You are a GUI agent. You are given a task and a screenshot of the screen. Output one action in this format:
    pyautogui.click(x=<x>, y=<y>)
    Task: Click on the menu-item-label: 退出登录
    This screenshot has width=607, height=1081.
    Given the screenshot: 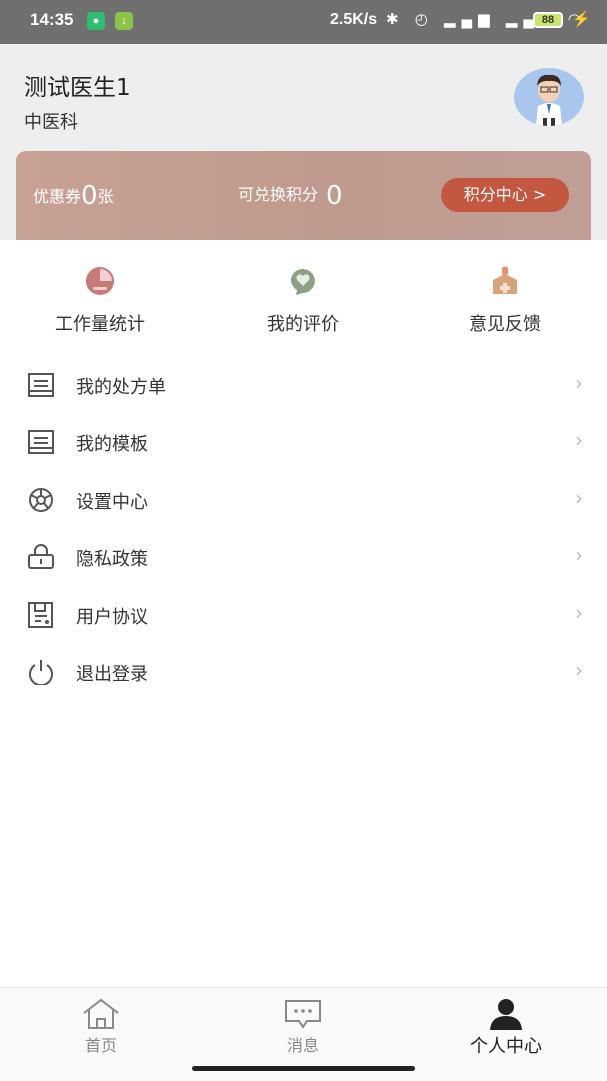 What is the action you would take?
    pyautogui.click(x=112, y=674)
    